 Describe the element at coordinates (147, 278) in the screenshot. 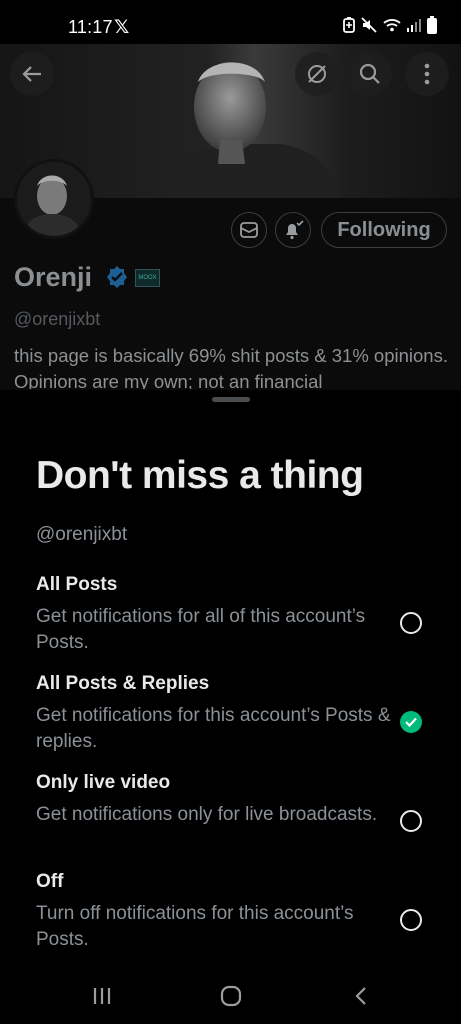

I see `affiliate-badge: MOOX` at that location.